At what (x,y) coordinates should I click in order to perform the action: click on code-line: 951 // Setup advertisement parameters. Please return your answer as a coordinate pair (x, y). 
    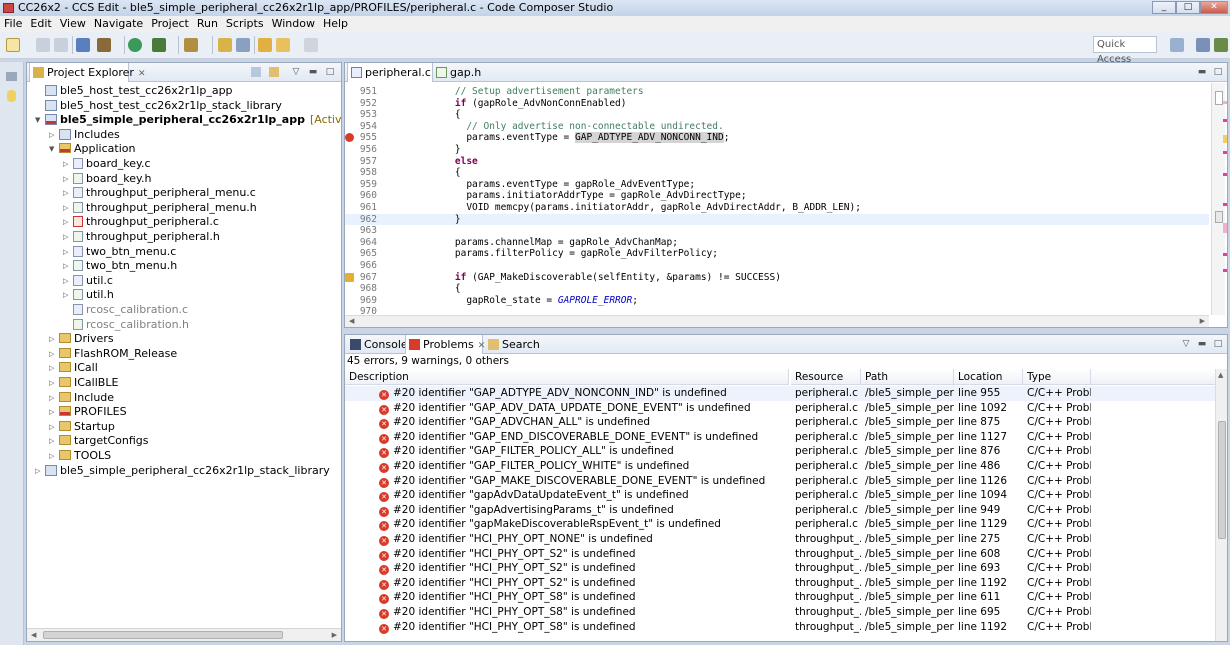
    Looking at the image, I should click on (777, 92).